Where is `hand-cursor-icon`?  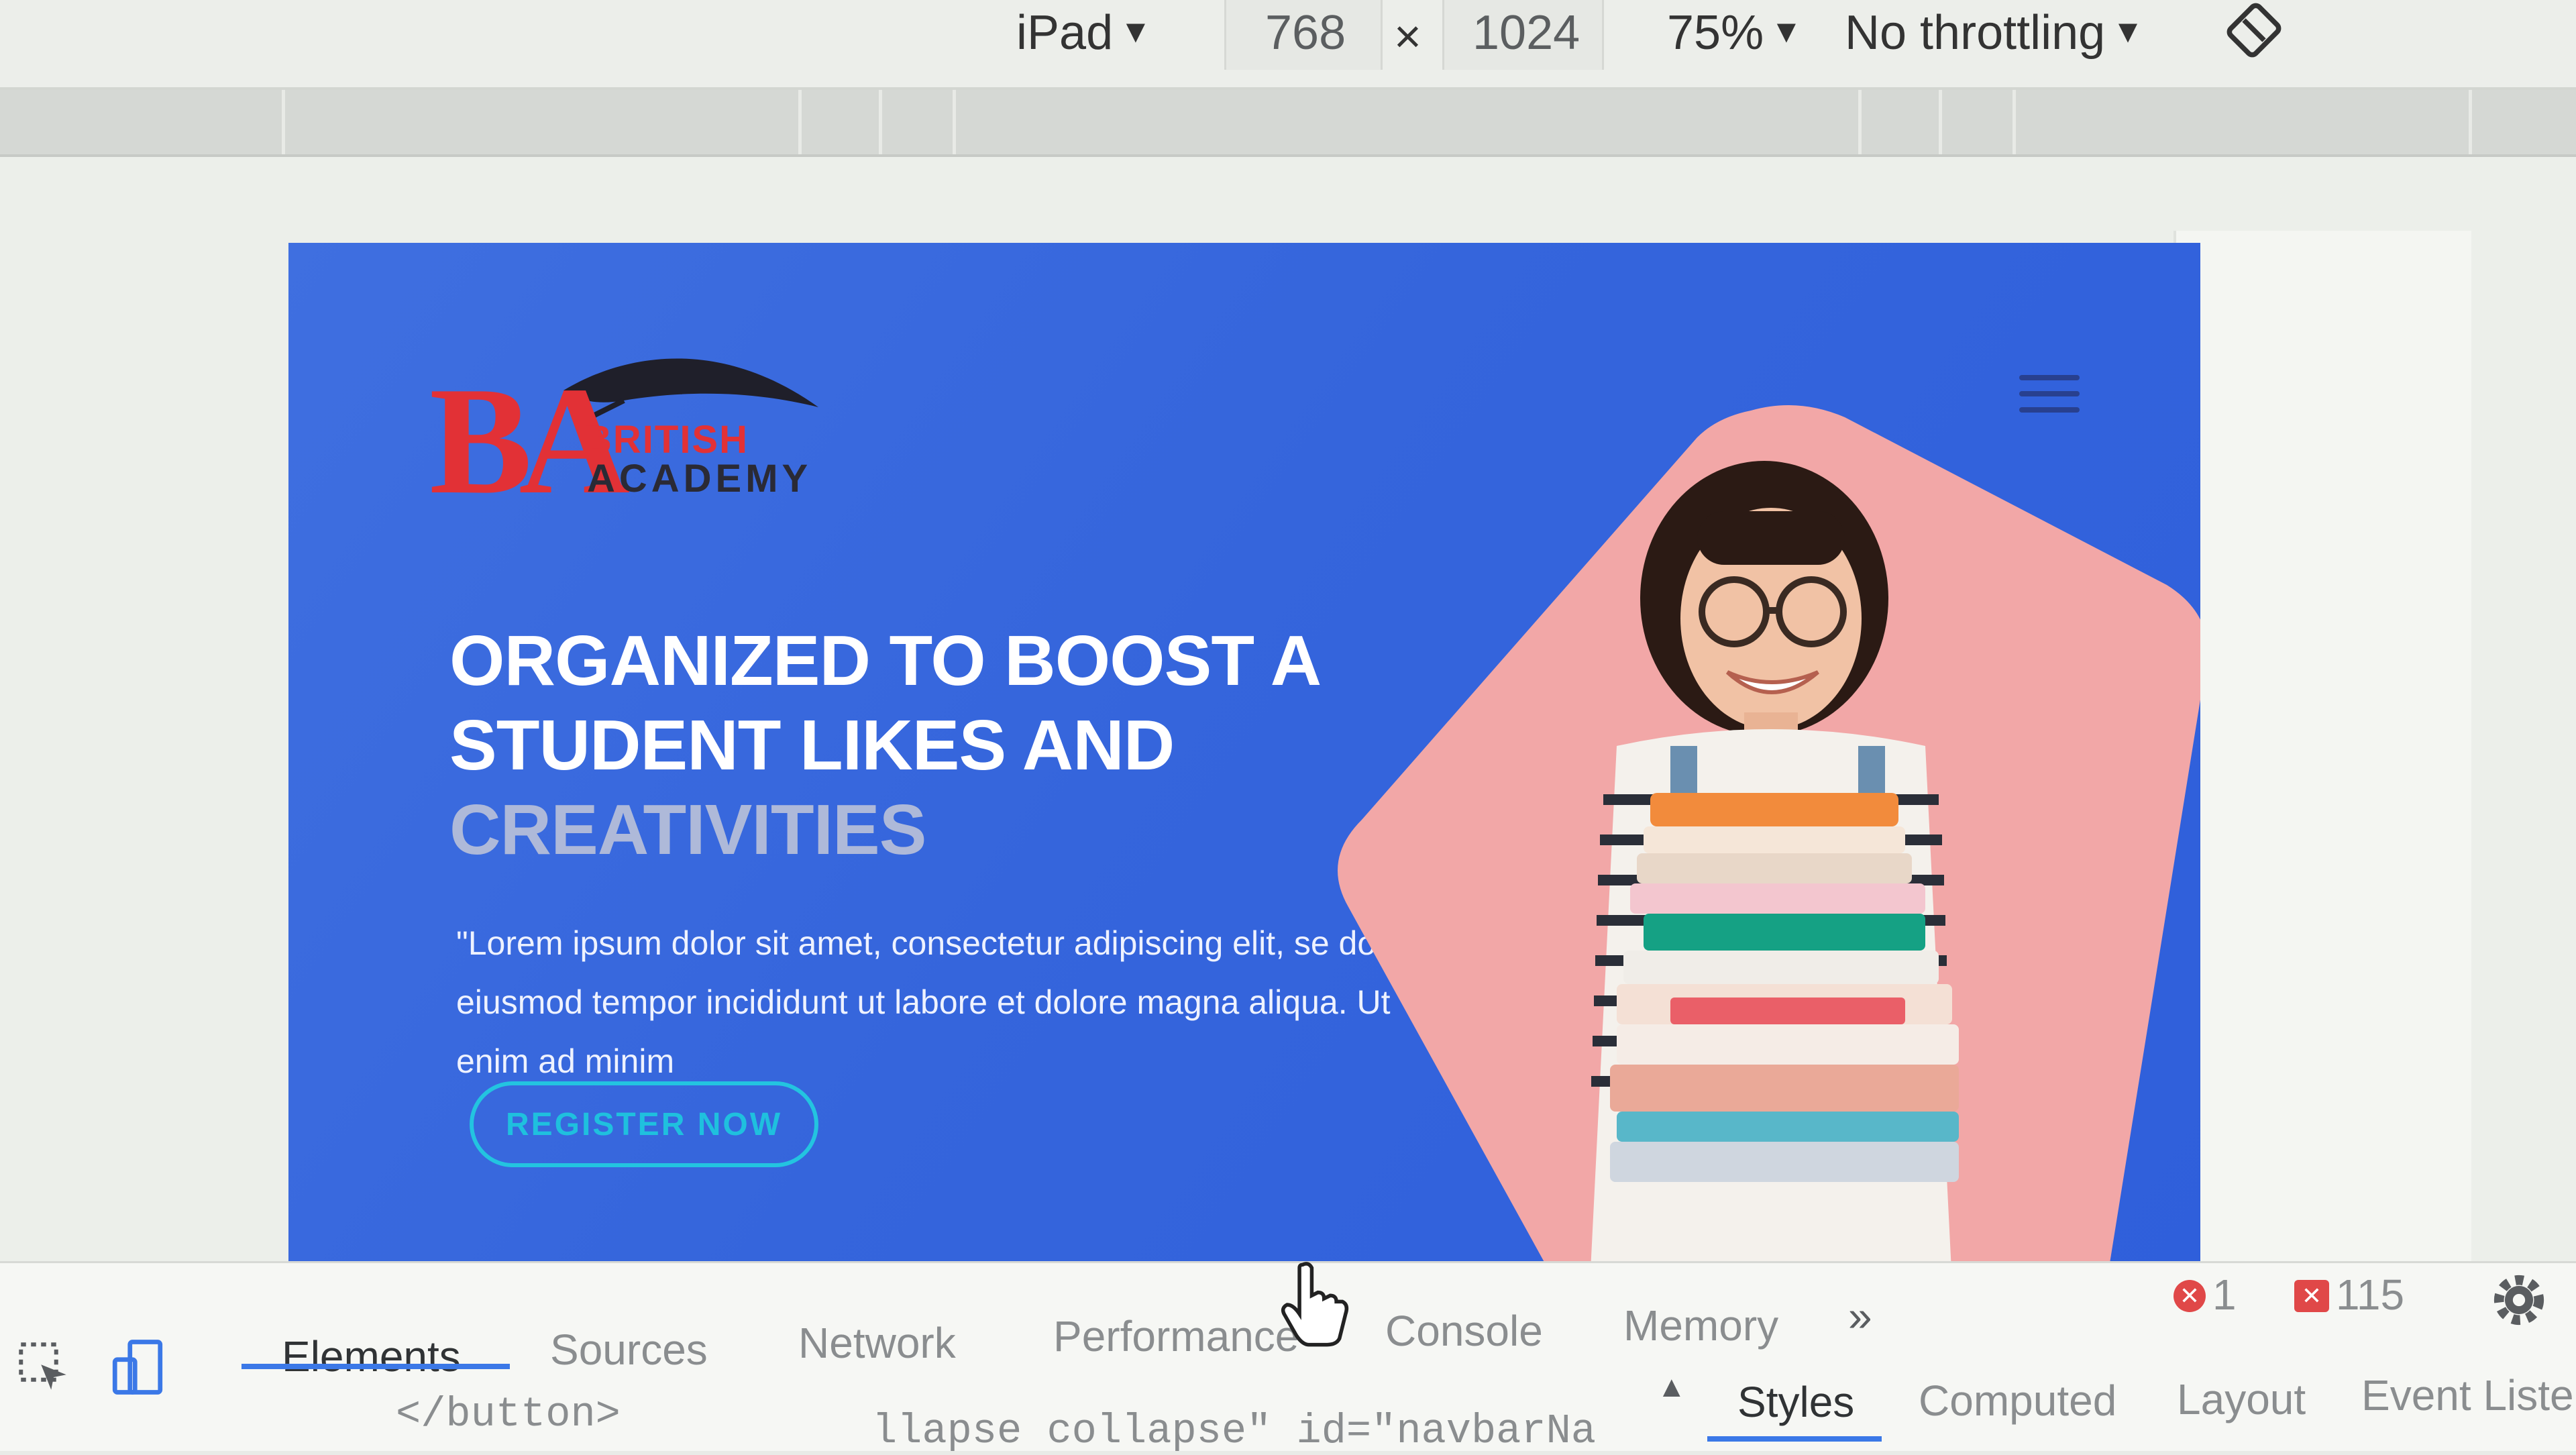 hand-cursor-icon is located at coordinates (1315, 1304).